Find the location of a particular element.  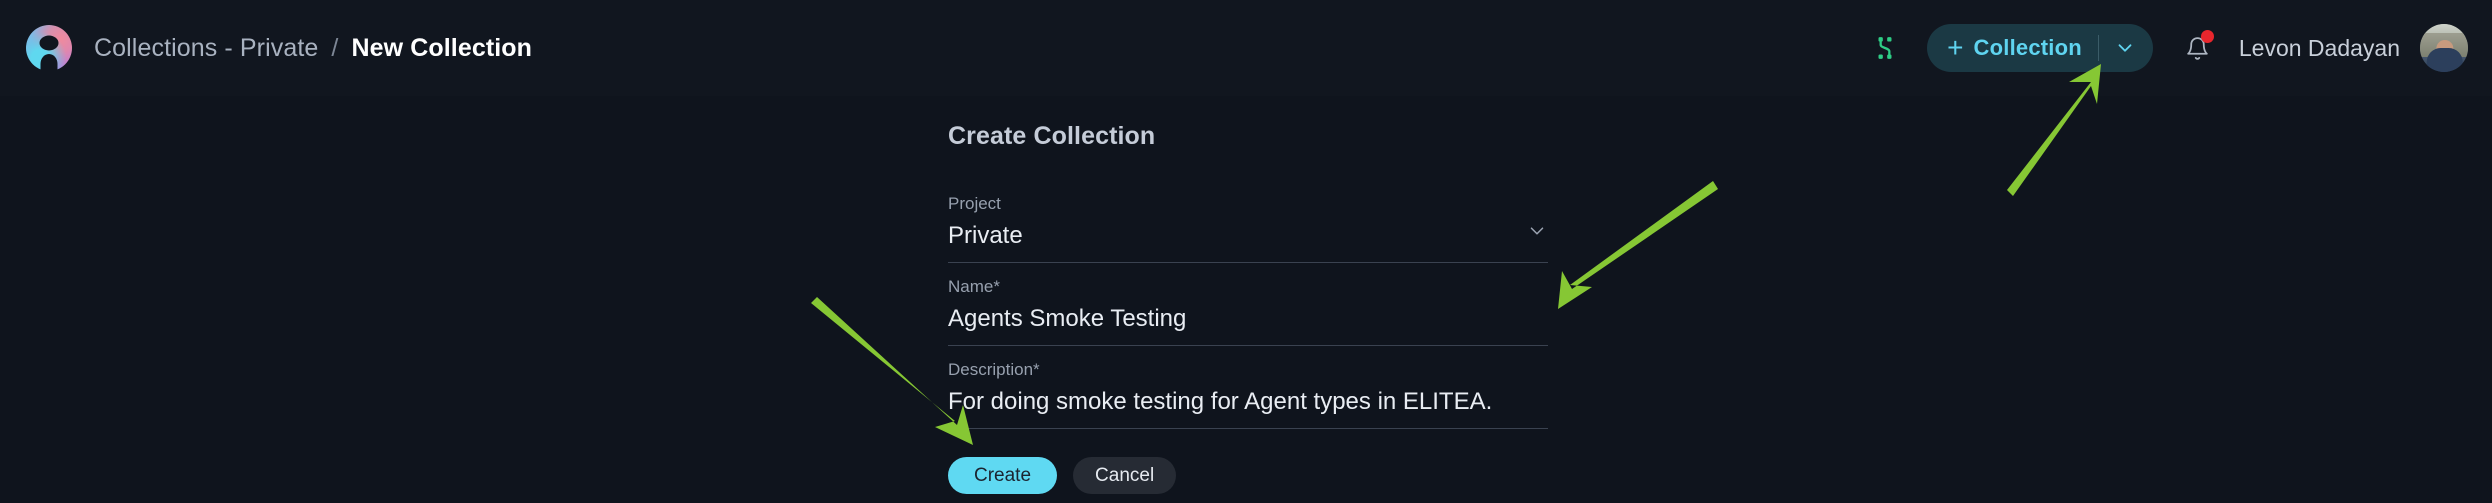

project-field: Project Private is located at coordinates (1248, 224).